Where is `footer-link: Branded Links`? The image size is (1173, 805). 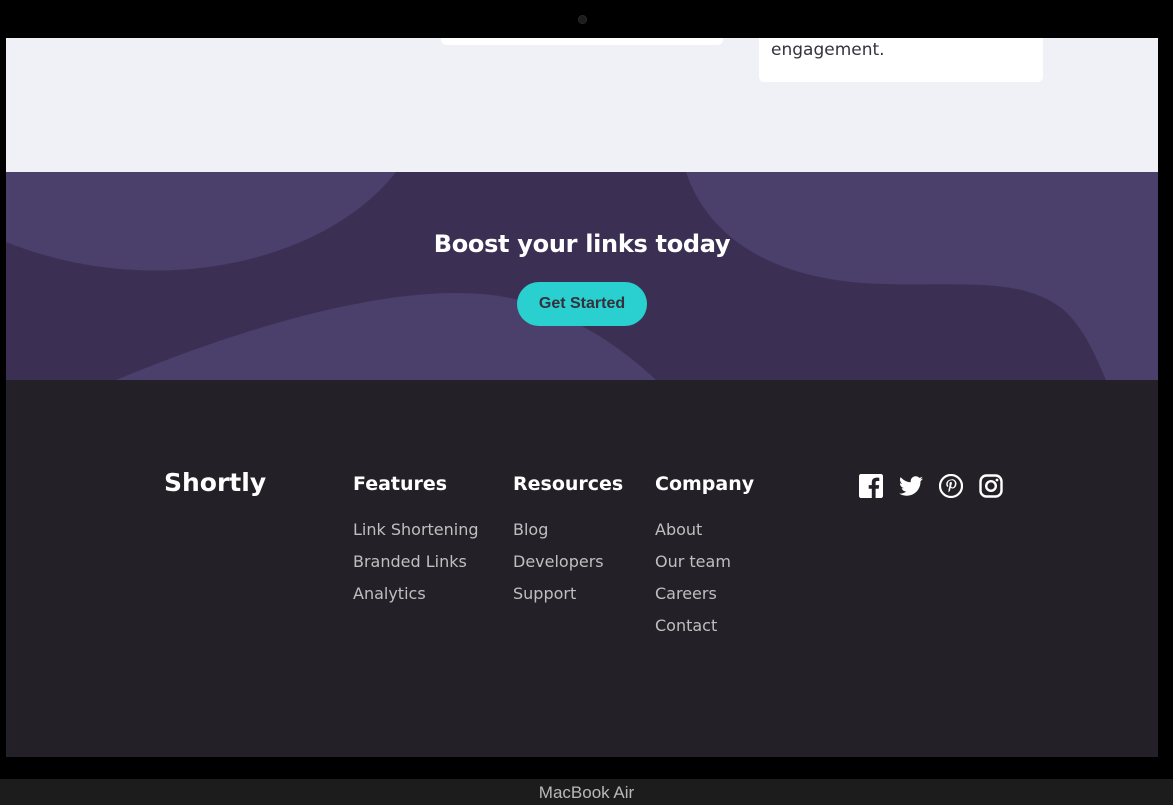 footer-link: Branded Links is located at coordinates (416, 562).